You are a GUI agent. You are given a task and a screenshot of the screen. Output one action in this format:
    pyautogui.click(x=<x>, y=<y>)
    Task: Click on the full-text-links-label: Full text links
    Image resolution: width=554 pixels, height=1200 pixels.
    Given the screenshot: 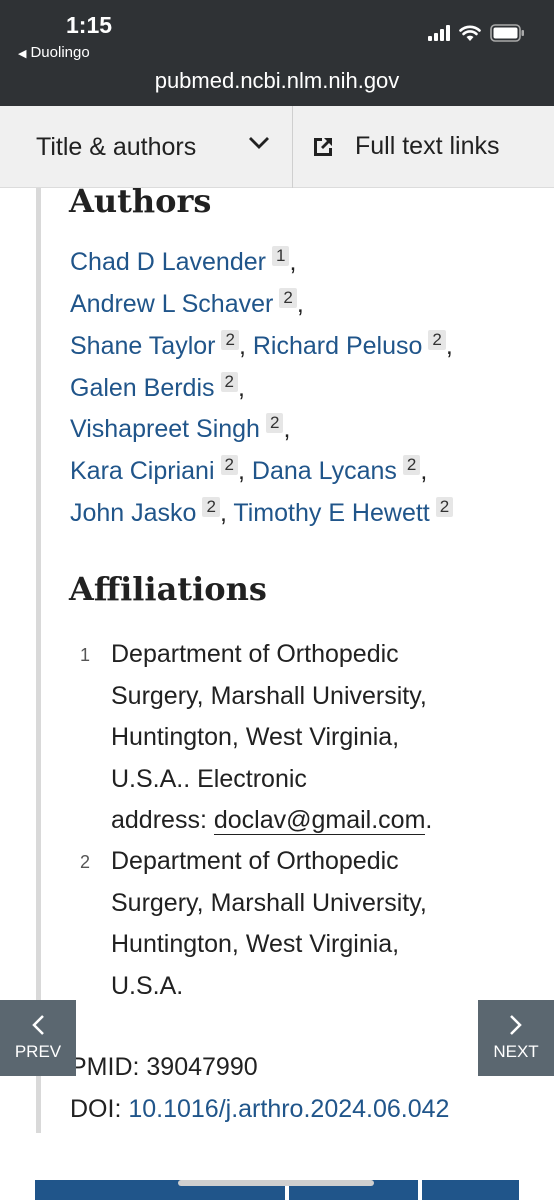 What is the action you would take?
    pyautogui.click(x=427, y=146)
    